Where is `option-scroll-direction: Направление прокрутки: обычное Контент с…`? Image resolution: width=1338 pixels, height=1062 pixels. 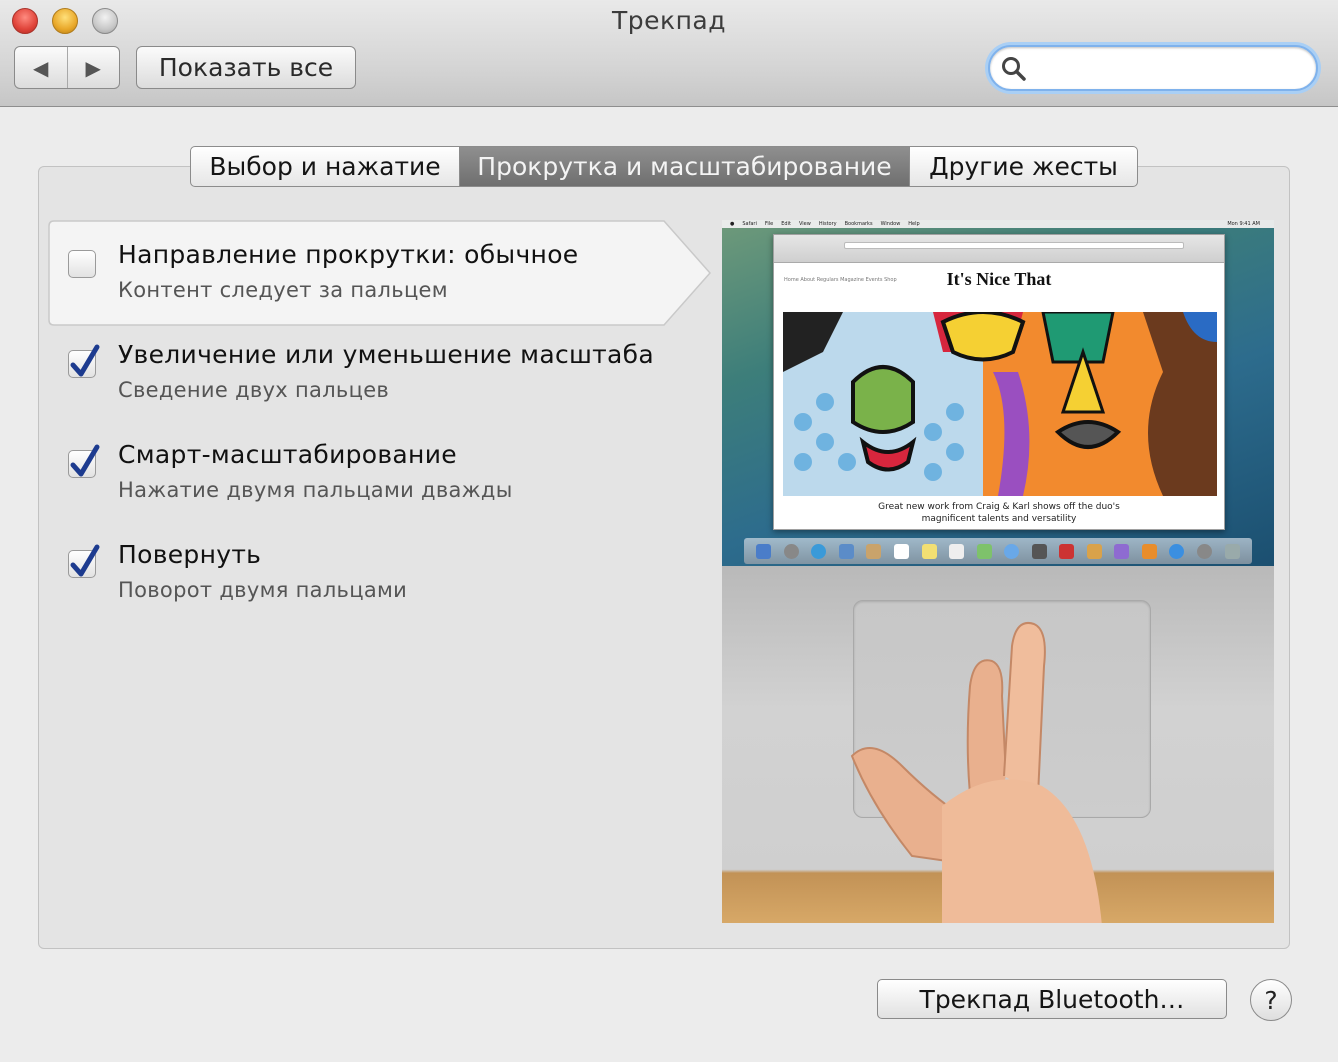
option-scroll-direction: Направление прокрутки: обычное Контент с… is located at coordinates (388, 275).